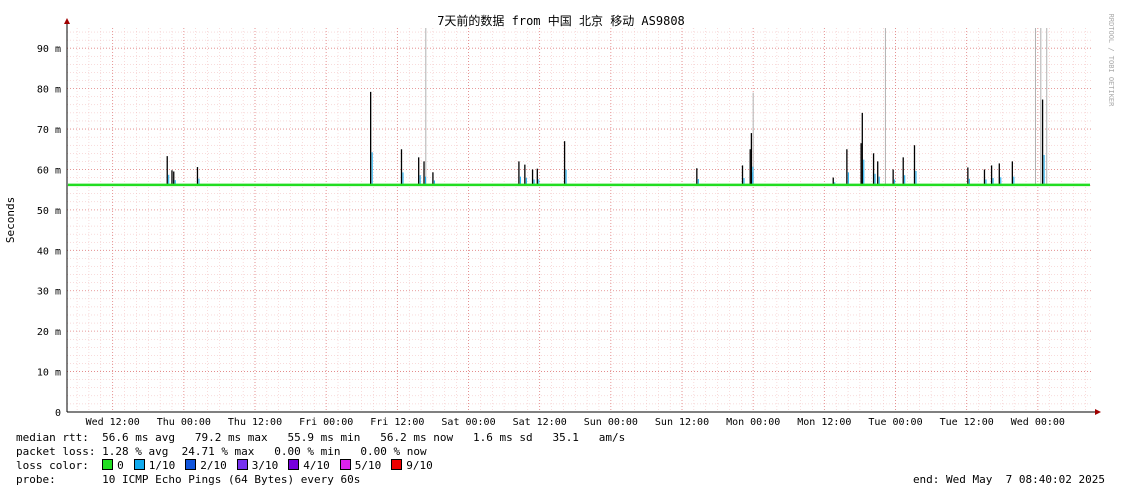 This screenshot has height=494, width=1121. Describe the element at coordinates (1111, 61) in the screenshot. I see `rrdtool-watermark: RRDTOOL / TOBI OETIKER` at that location.